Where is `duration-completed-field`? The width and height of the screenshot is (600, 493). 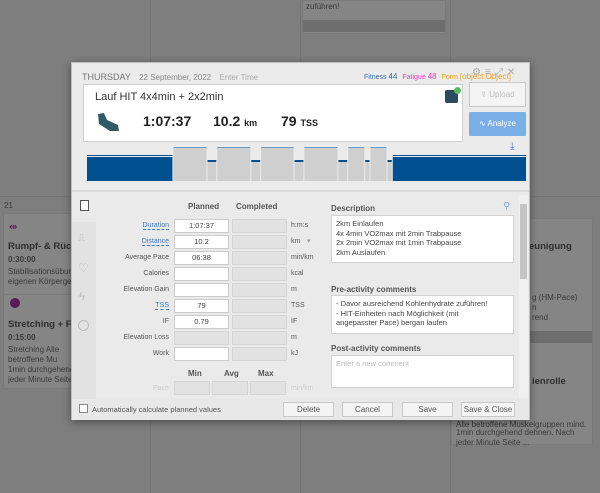 duration-completed-field is located at coordinates (259, 226).